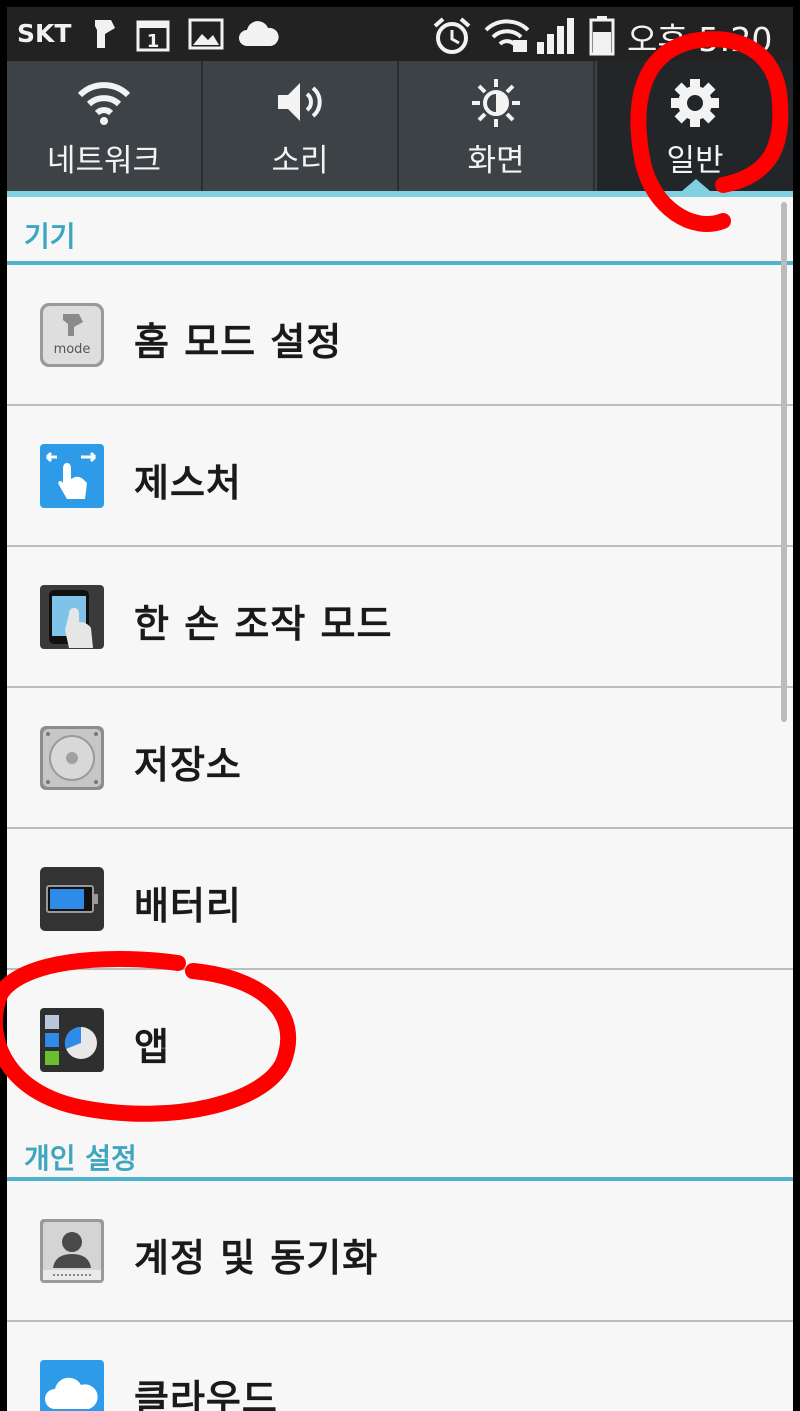 This screenshot has height=1411, width=800. Describe the element at coordinates (206, 34) in the screenshot. I see `gallery-icon` at that location.